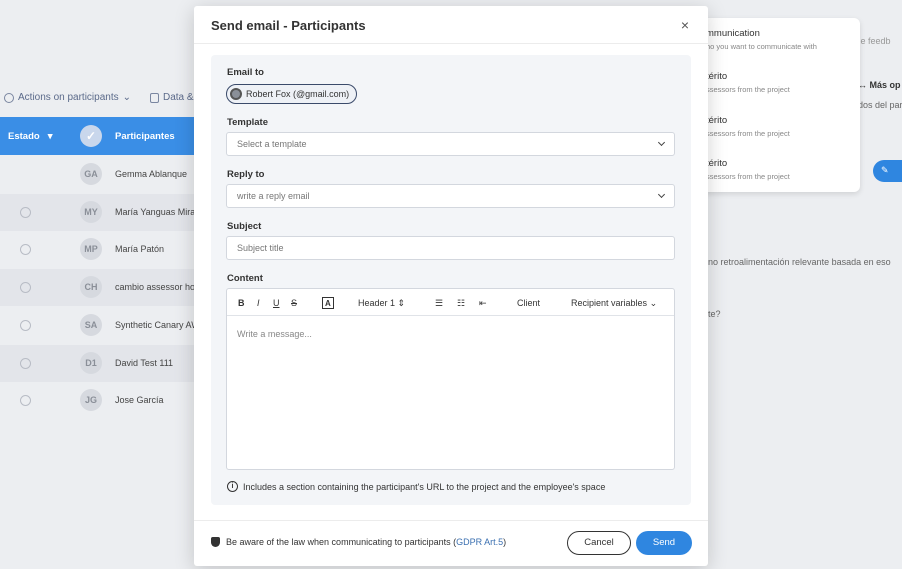  I want to click on template-select: Select a template, so click(450, 144).